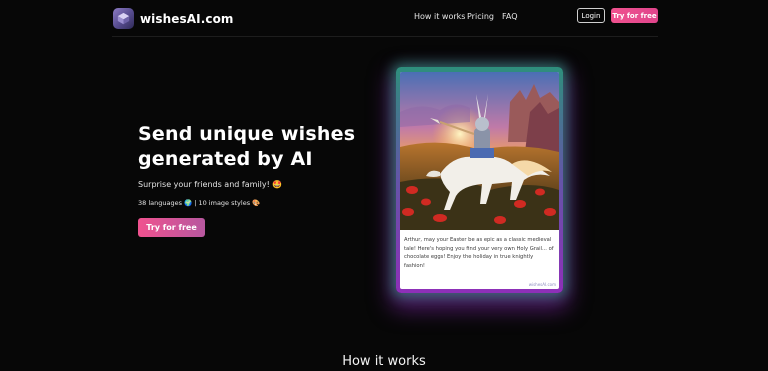 The height and width of the screenshot is (371, 768). What do you see at coordinates (591, 15) in the screenshot?
I see `login-button: Login` at bounding box center [591, 15].